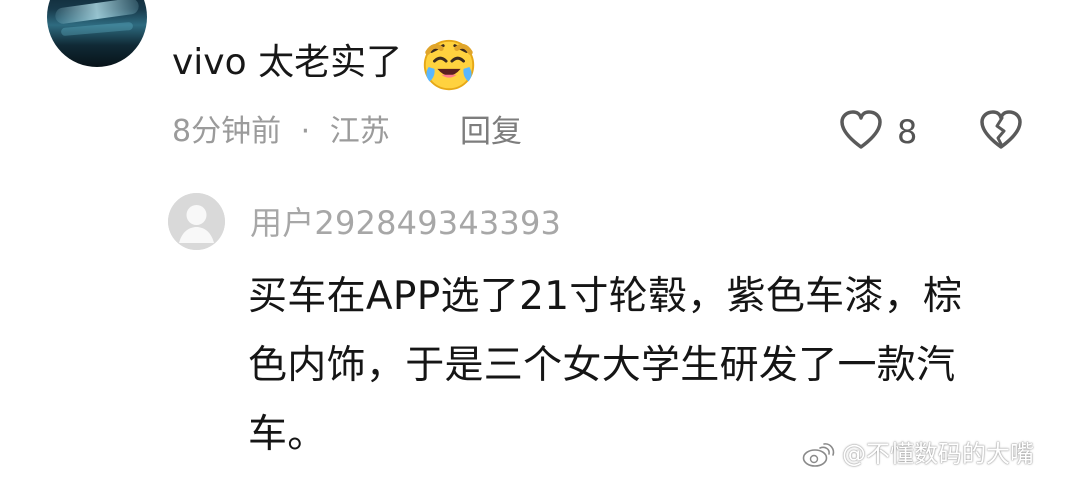 The width and height of the screenshot is (1073, 479). Describe the element at coordinates (938, 454) in the screenshot. I see `watermark-text: @不懂数码的大嘴` at that location.